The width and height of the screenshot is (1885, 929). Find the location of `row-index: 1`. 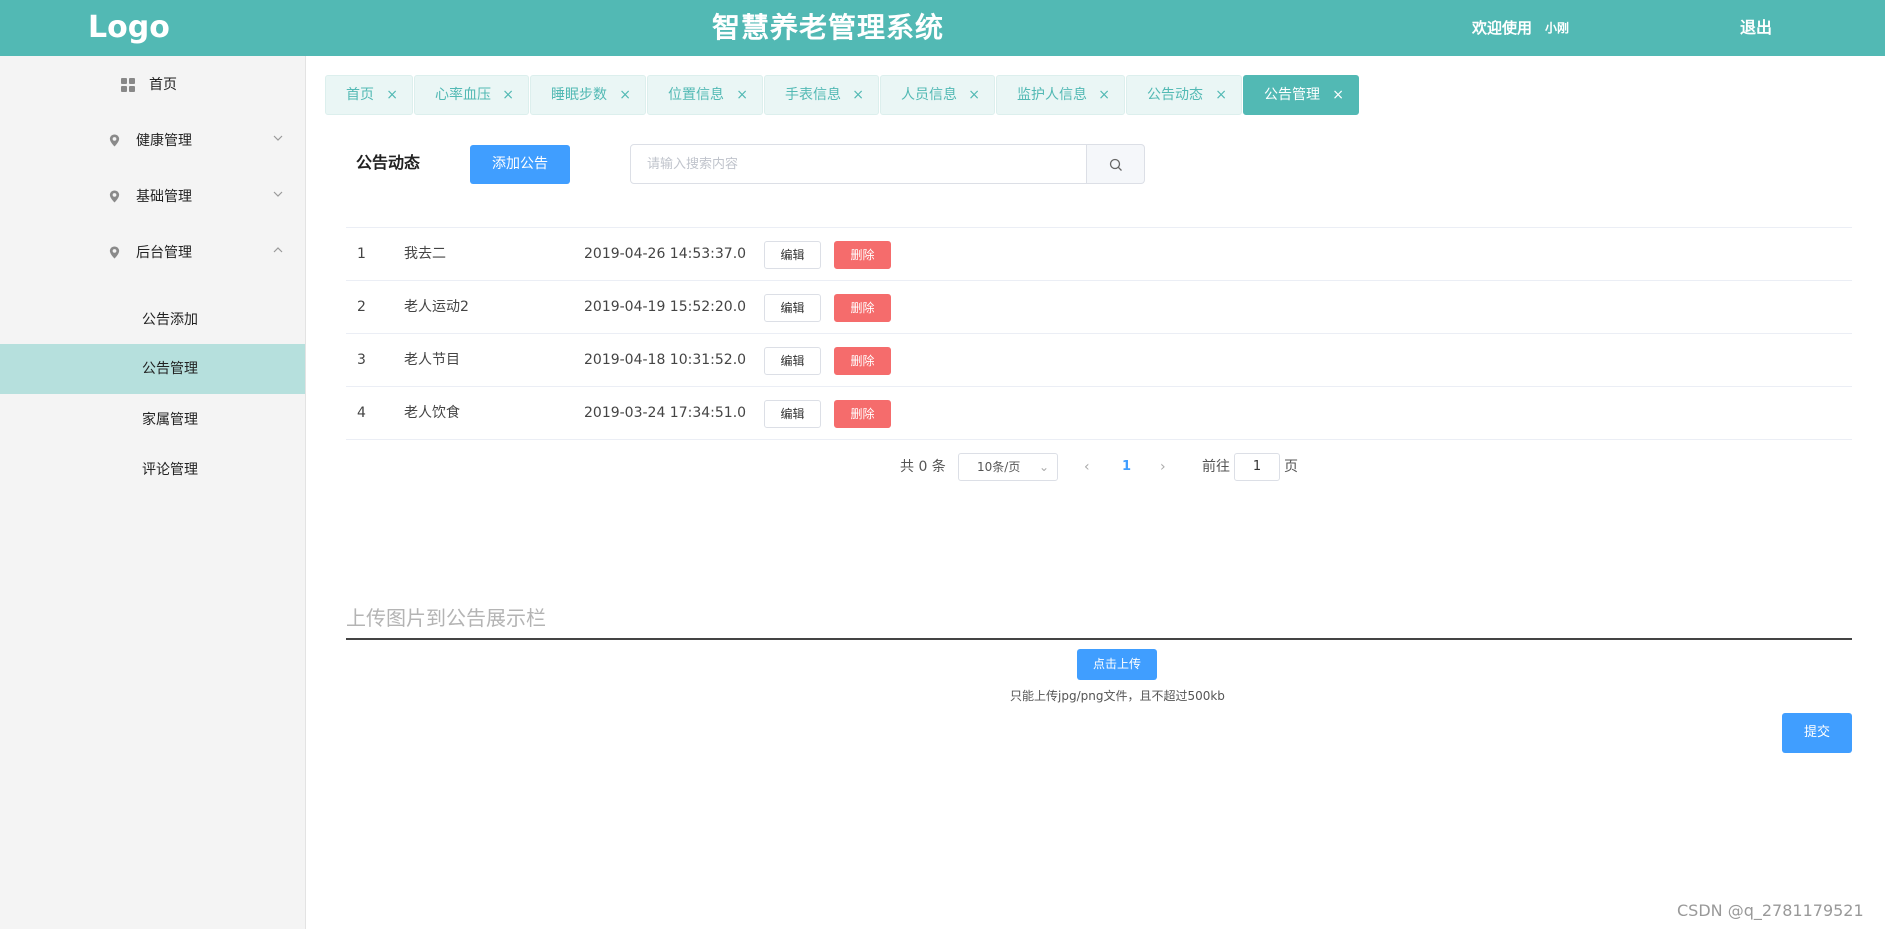

row-index: 1 is located at coordinates (361, 254).